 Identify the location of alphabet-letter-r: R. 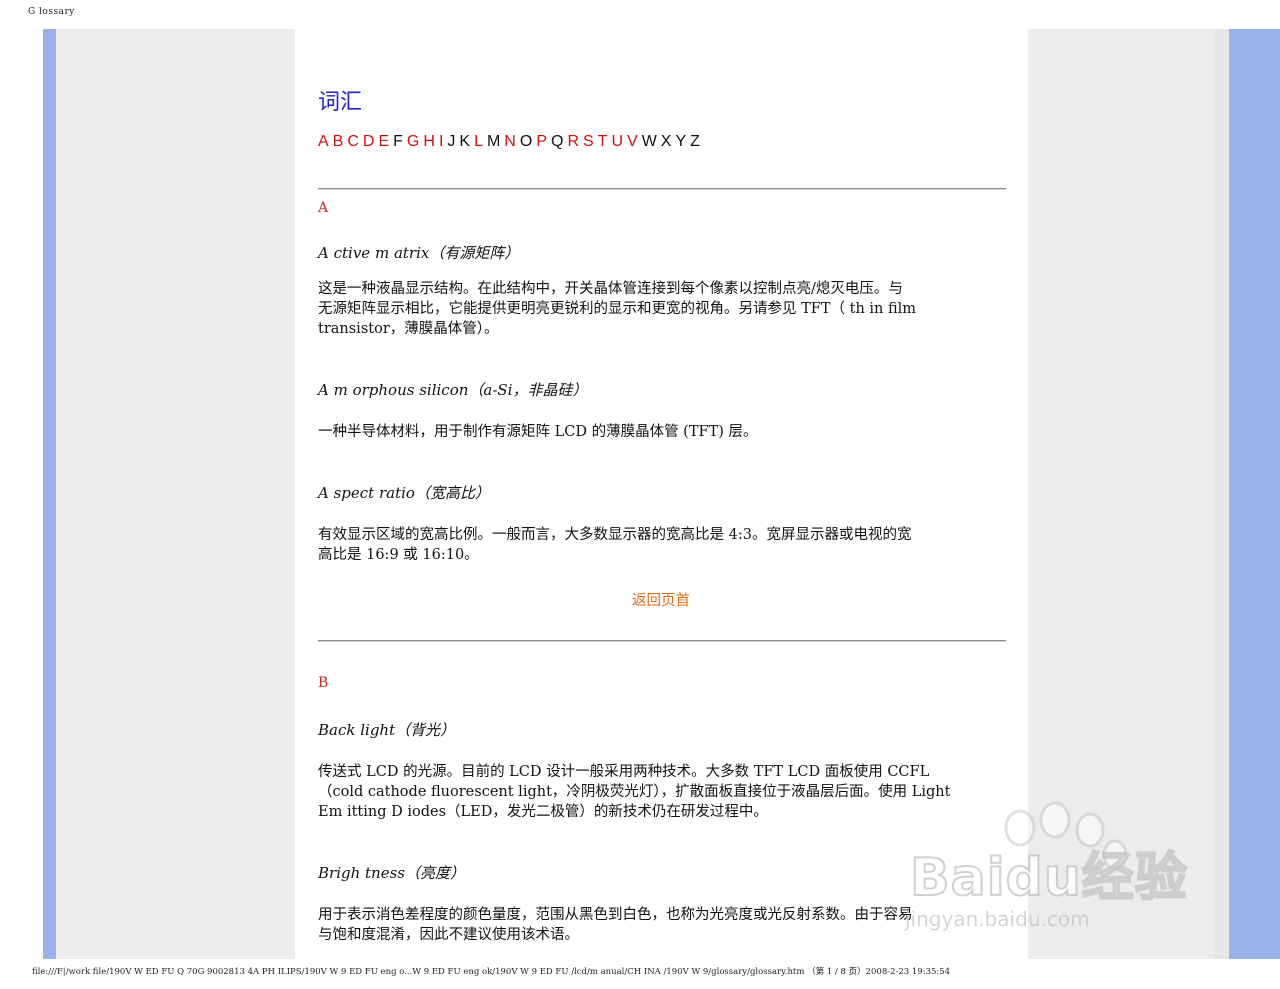
(573, 142).